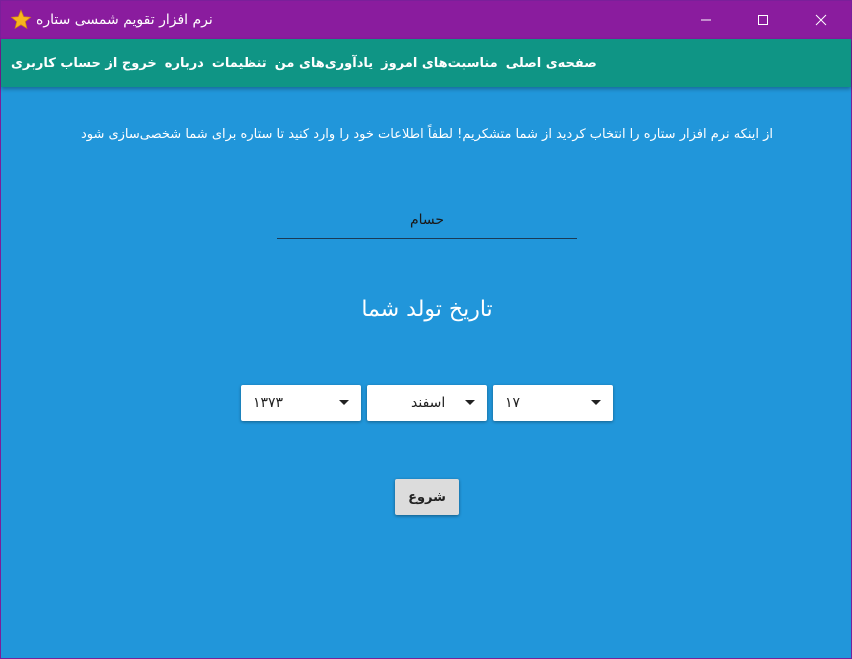  I want to click on month-value: اسفند, so click(428, 403).